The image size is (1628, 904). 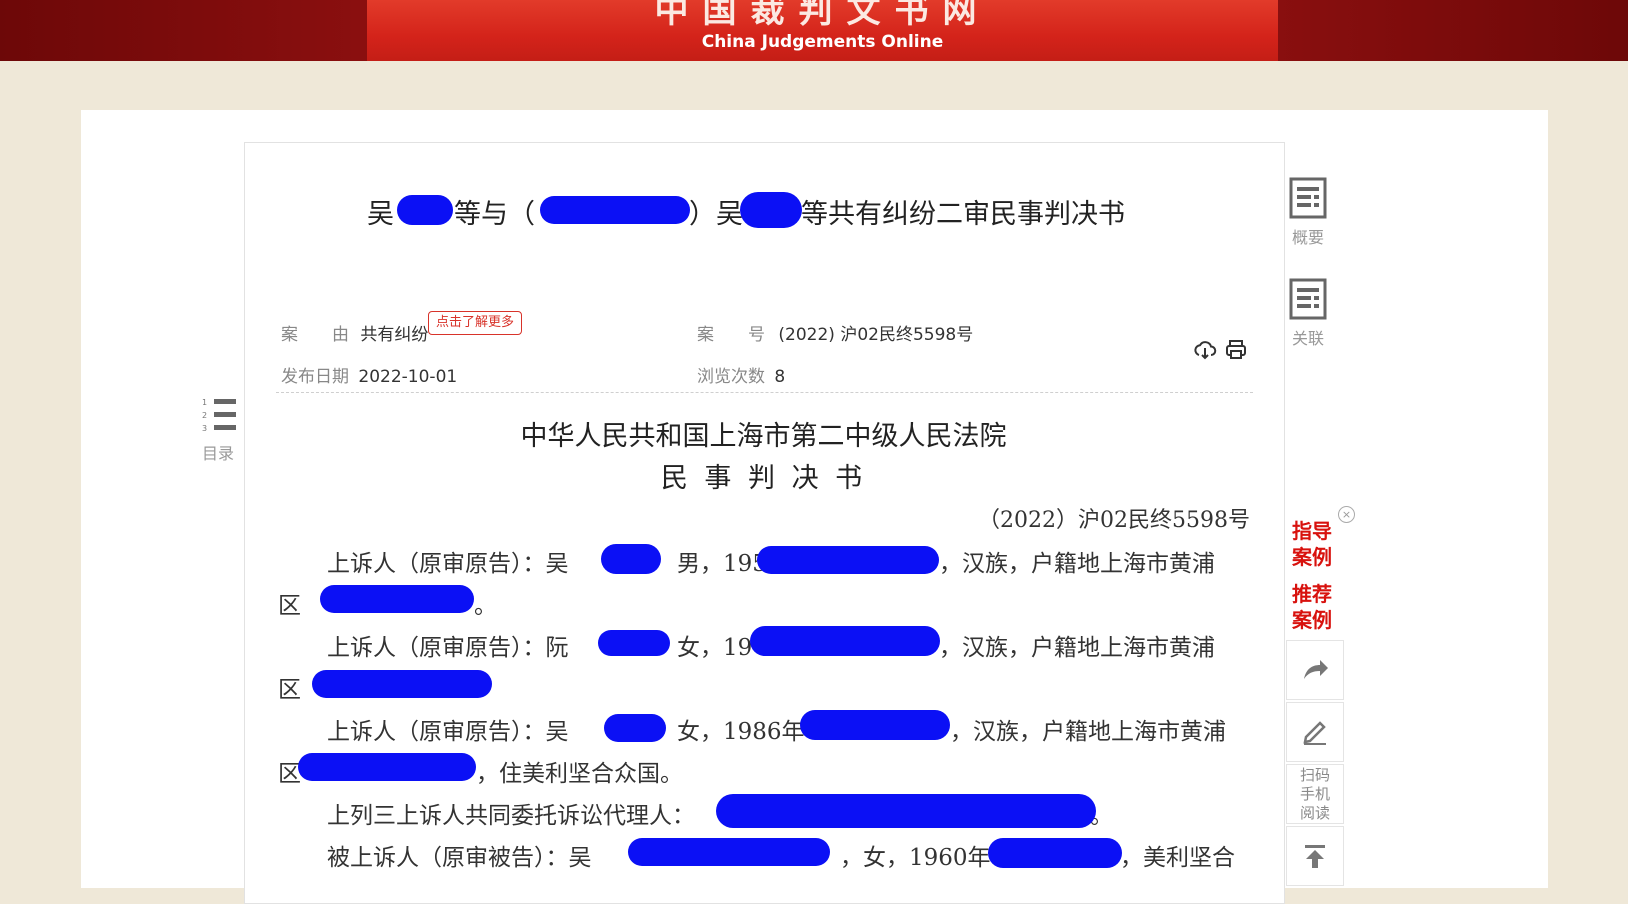 I want to click on svg-text: 3, so click(x=204, y=428).